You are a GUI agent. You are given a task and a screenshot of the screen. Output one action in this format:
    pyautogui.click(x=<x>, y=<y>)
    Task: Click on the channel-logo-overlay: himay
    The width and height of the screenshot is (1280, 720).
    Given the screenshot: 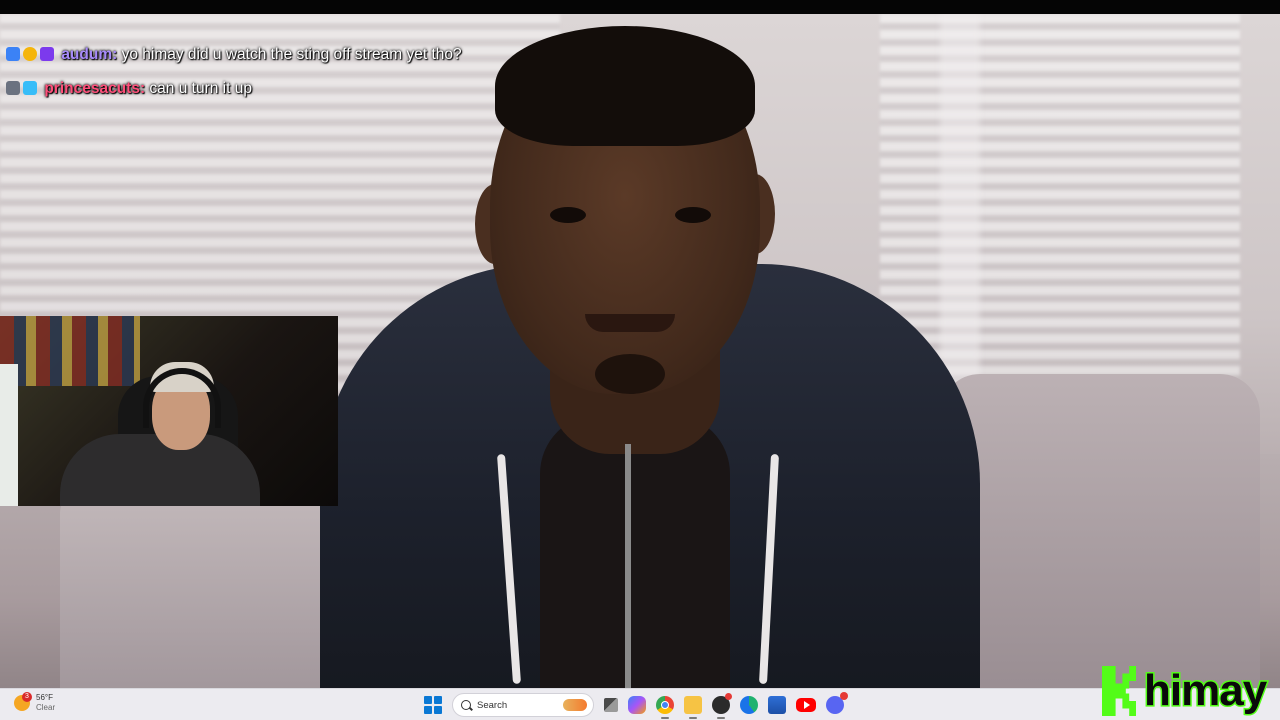 What is the action you would take?
    pyautogui.click(x=1185, y=691)
    